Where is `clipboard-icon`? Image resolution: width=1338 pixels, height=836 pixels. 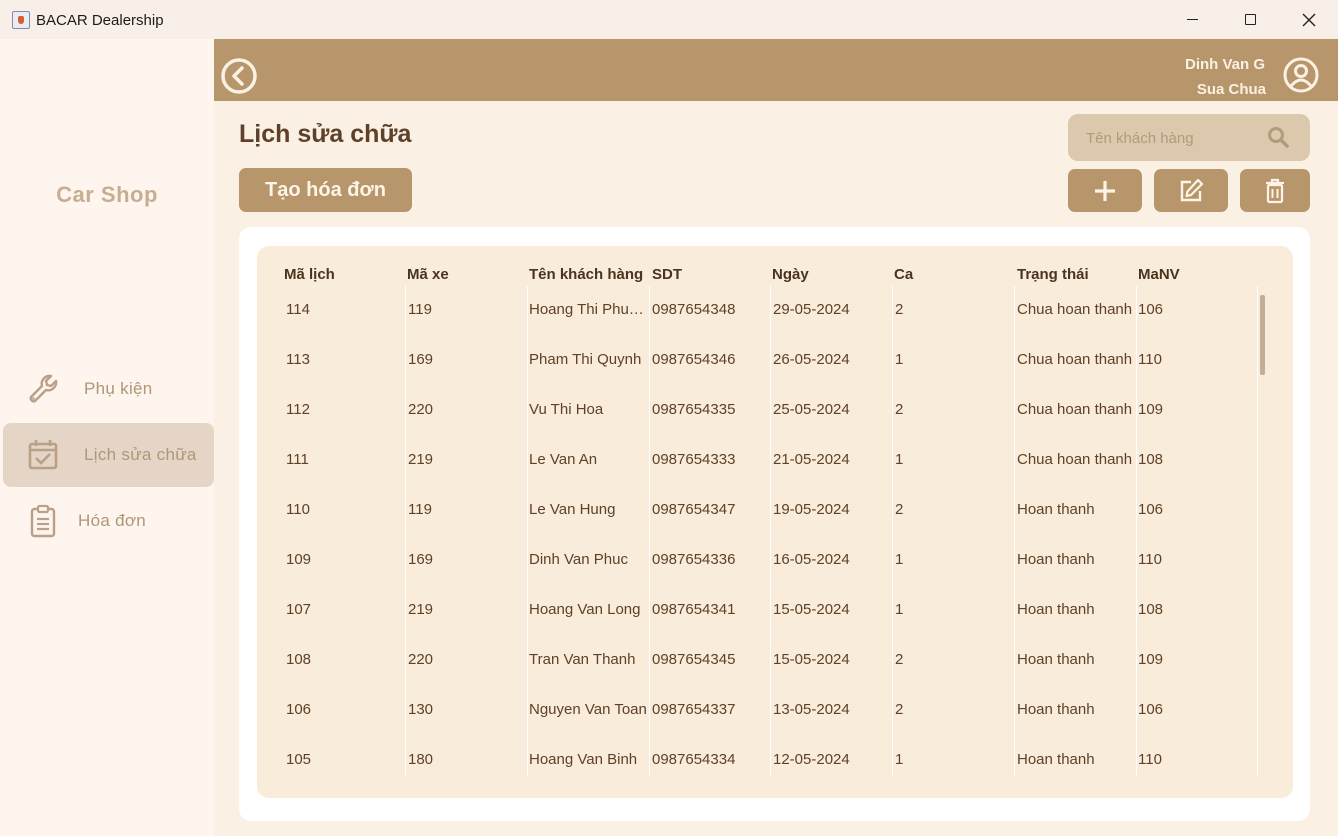
clipboard-icon is located at coordinates (43, 521).